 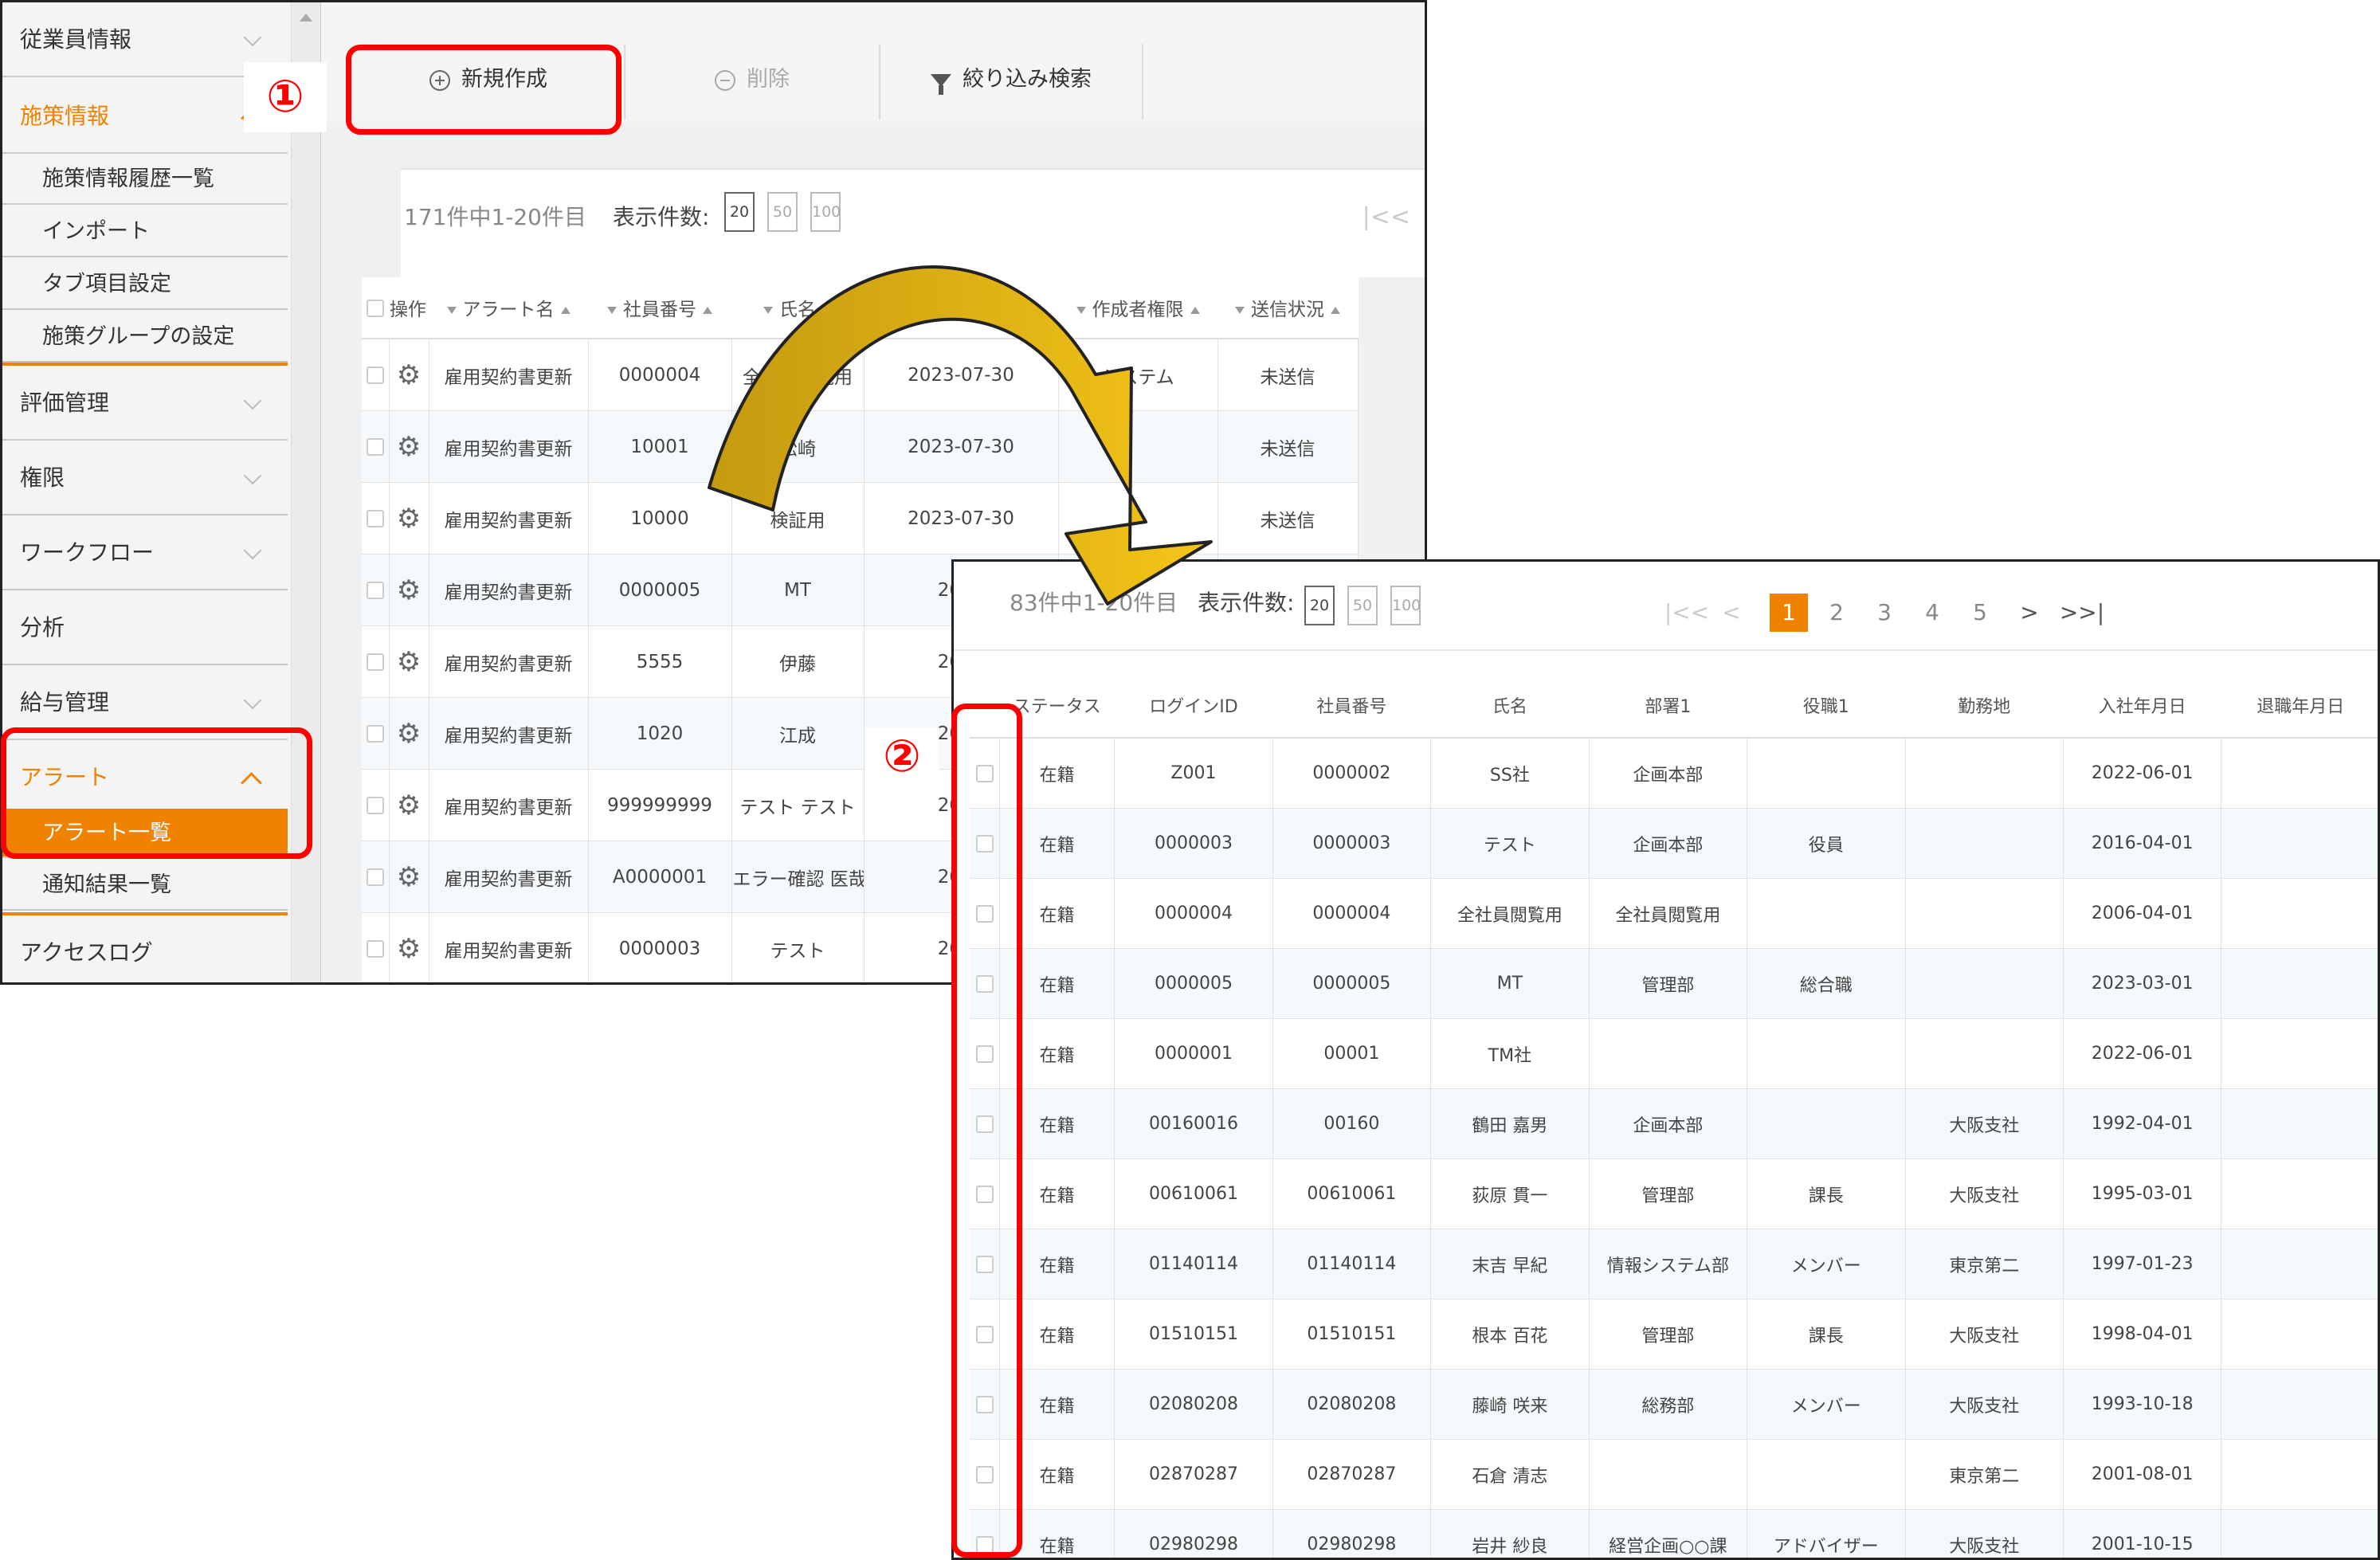 I want to click on page-button-4: 4, so click(x=1932, y=613).